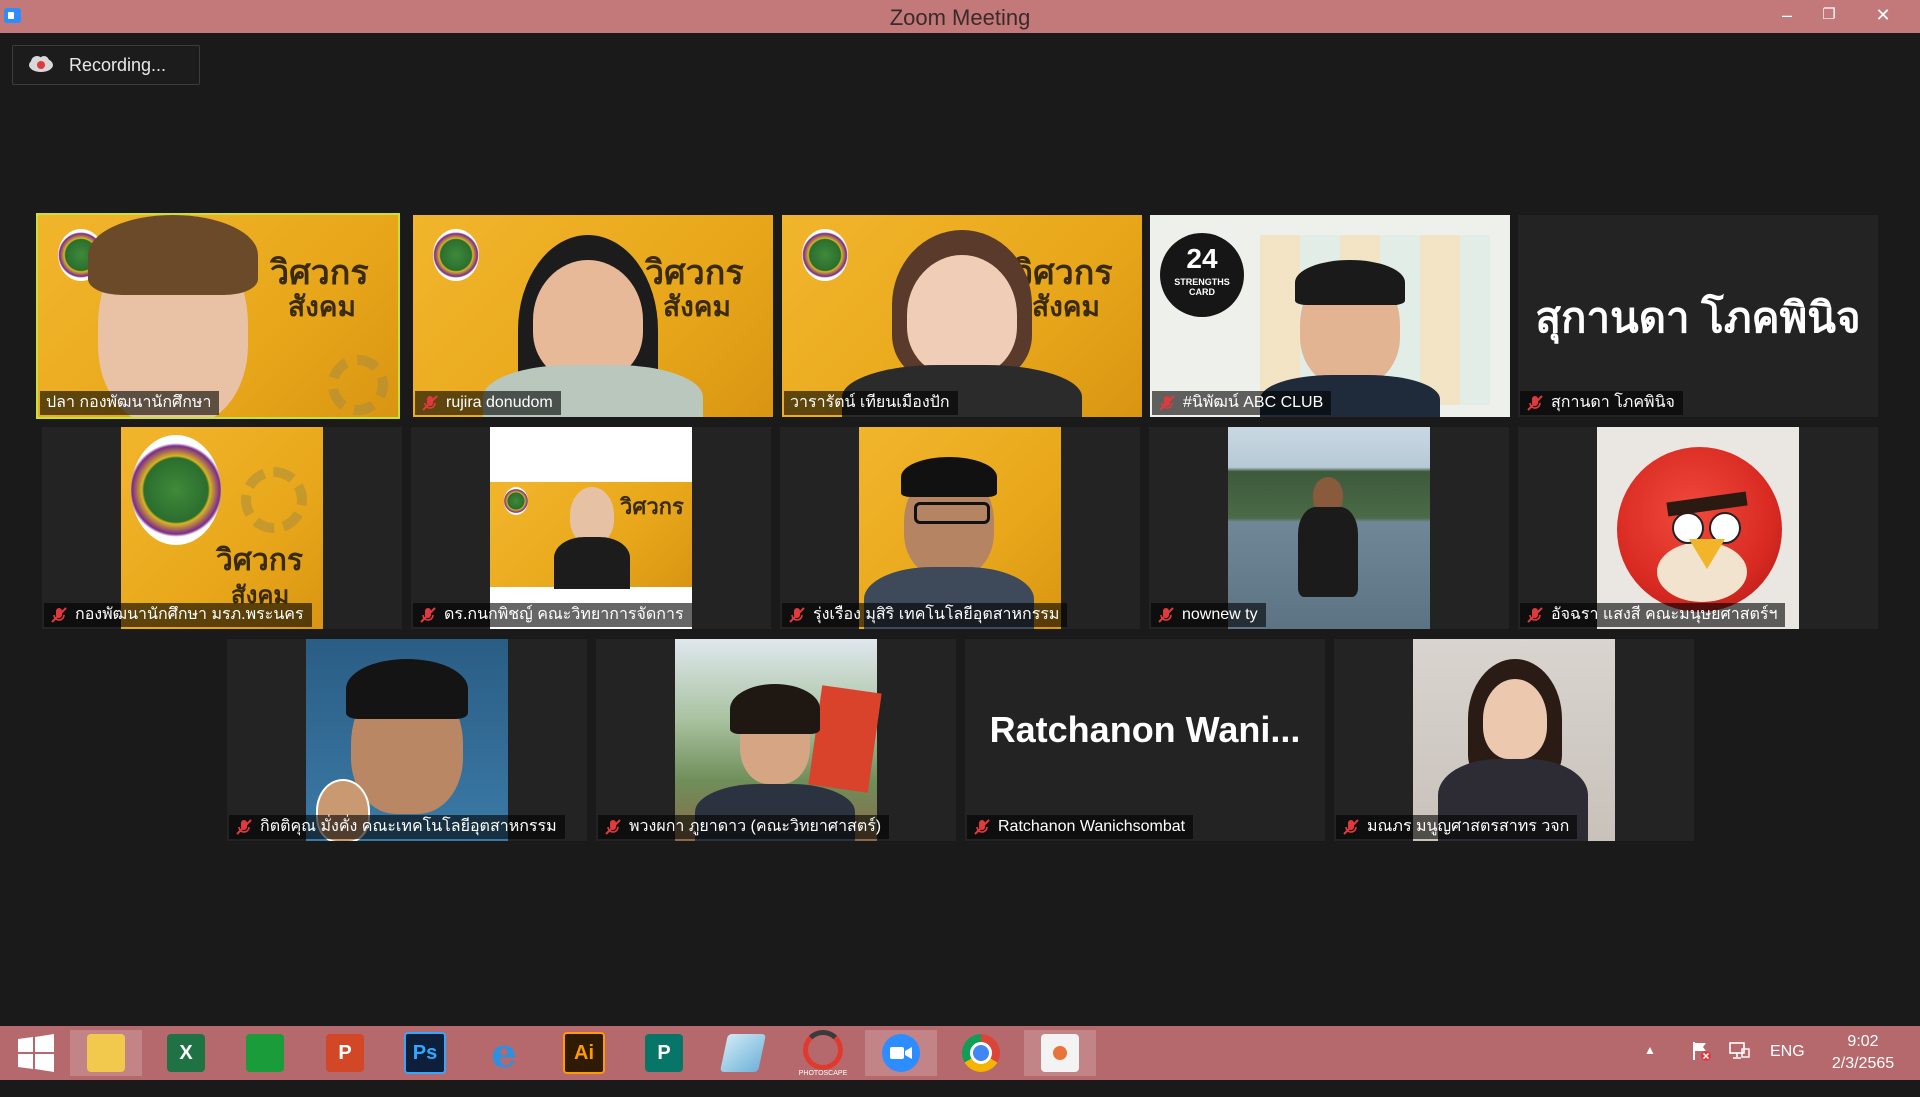  Describe the element at coordinates (592, 563) in the screenshot. I see `suit` at that location.